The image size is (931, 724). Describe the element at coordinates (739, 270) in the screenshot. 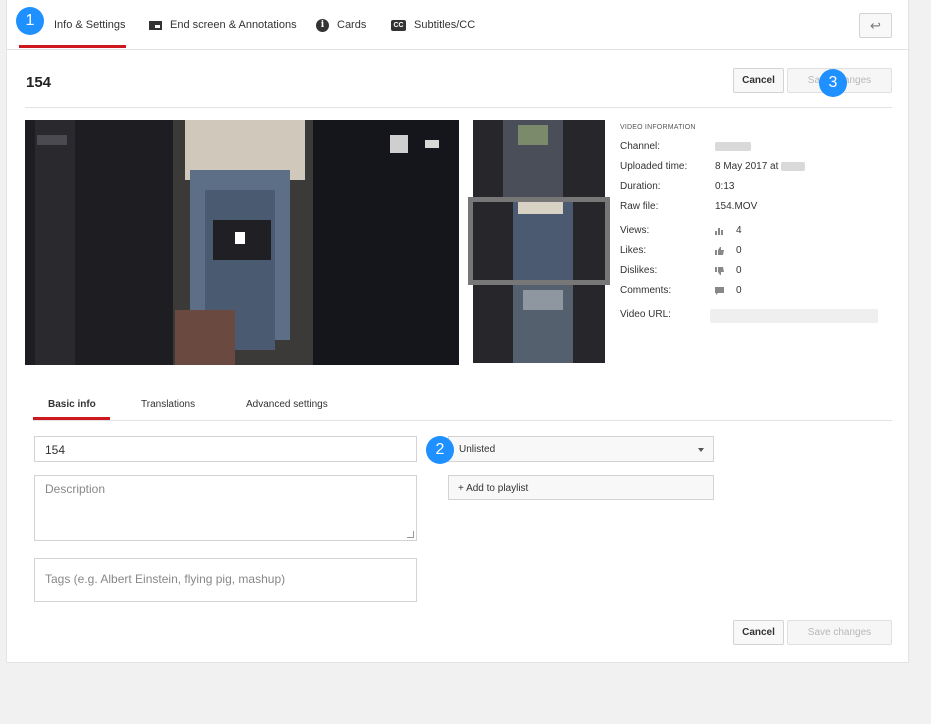

I see `dislikes-value: 0` at that location.